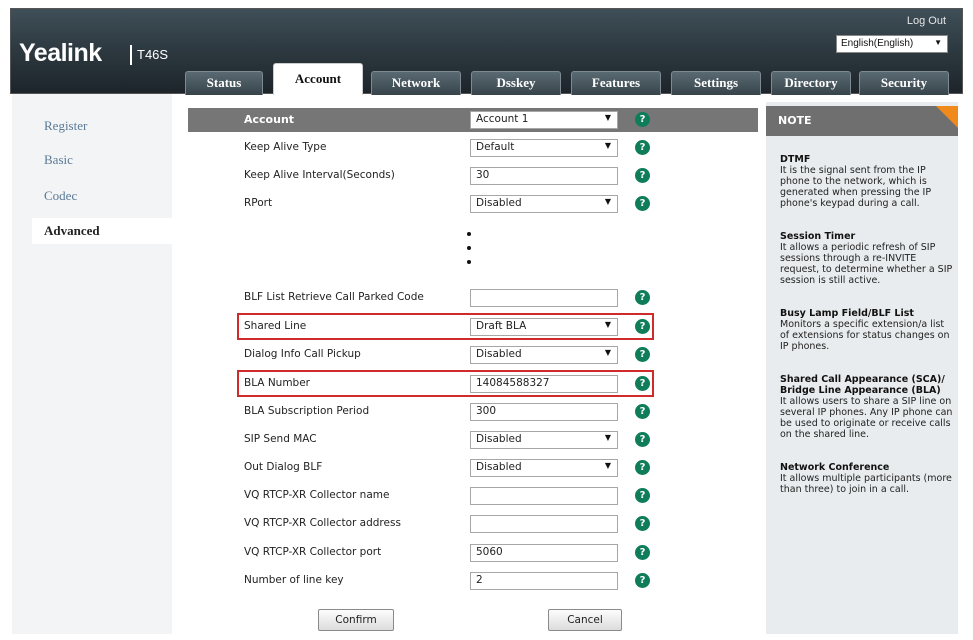 The height and width of the screenshot is (640, 973). Describe the element at coordinates (322, 523) in the screenshot. I see `label-vq-collector-address: VQ RTCP-XR Collector address` at that location.